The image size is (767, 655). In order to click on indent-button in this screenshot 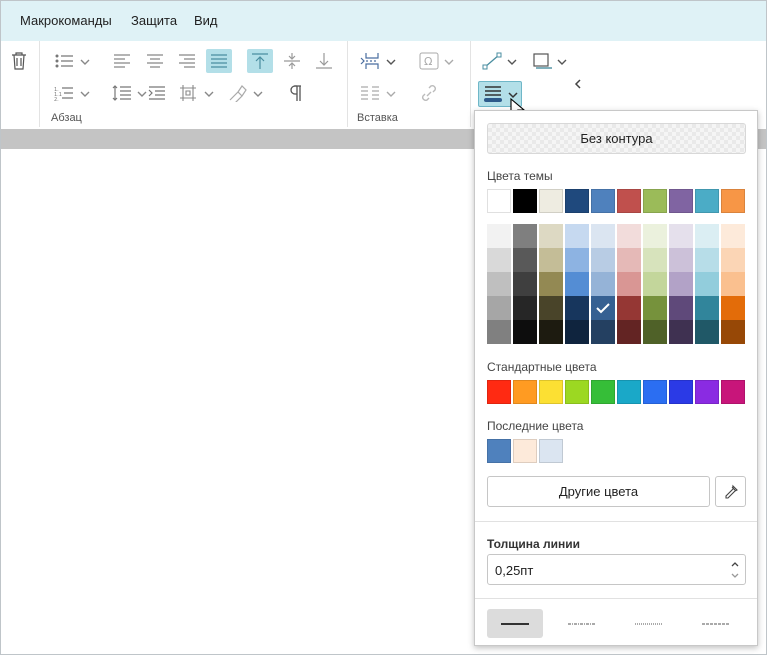, I will do `click(157, 93)`.